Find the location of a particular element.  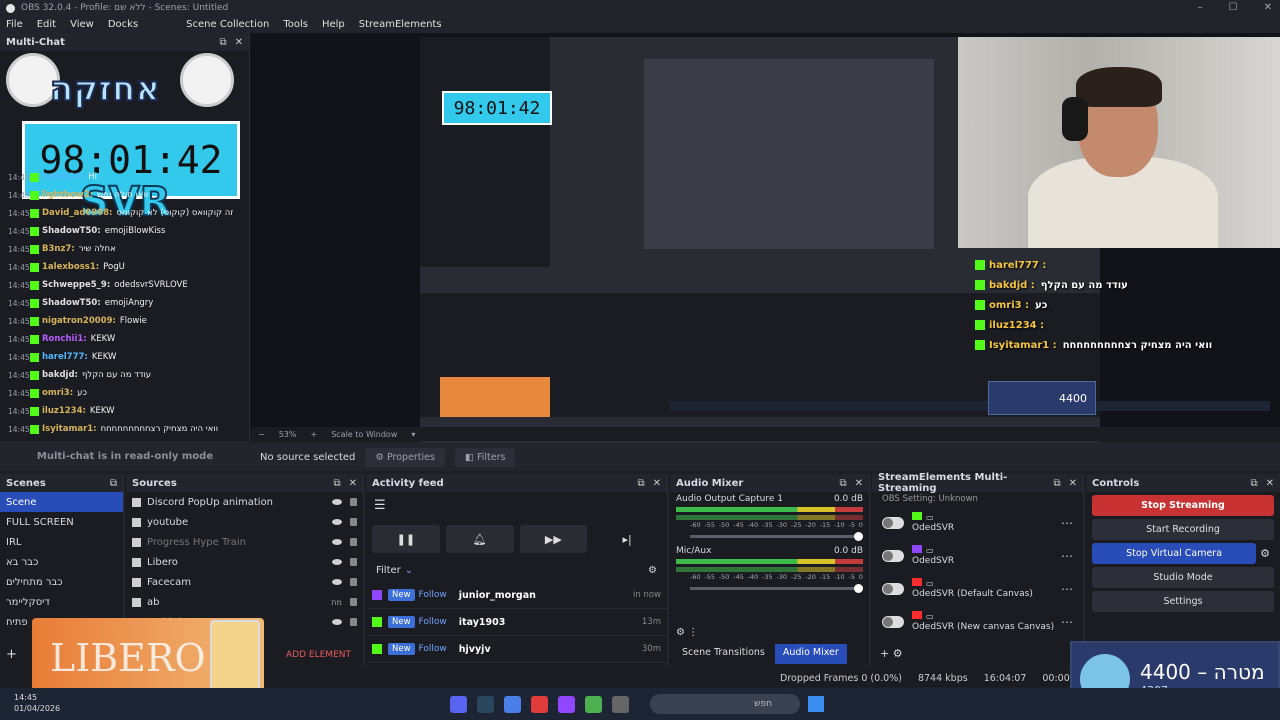

scene-item: FULL SCREEN is located at coordinates (61, 522).